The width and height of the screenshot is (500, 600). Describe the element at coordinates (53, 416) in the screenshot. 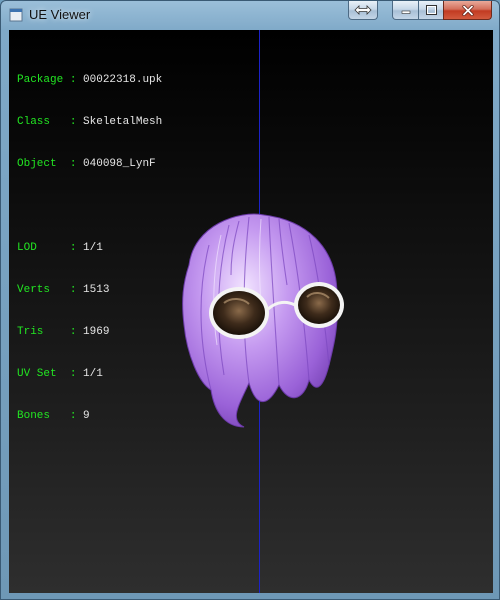

I see `info-row-bones: Bones : 9` at that location.